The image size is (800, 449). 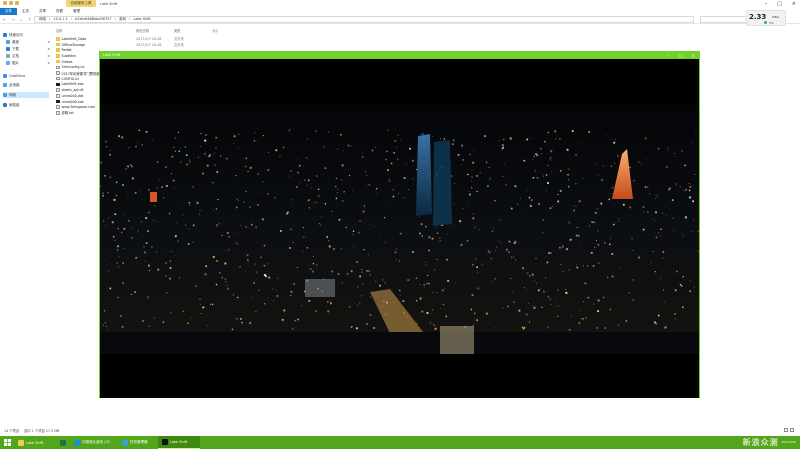 What do you see at coordinates (29, 56) in the screenshot?
I see `sidebar-item-3: 文档 ✱` at bounding box center [29, 56].